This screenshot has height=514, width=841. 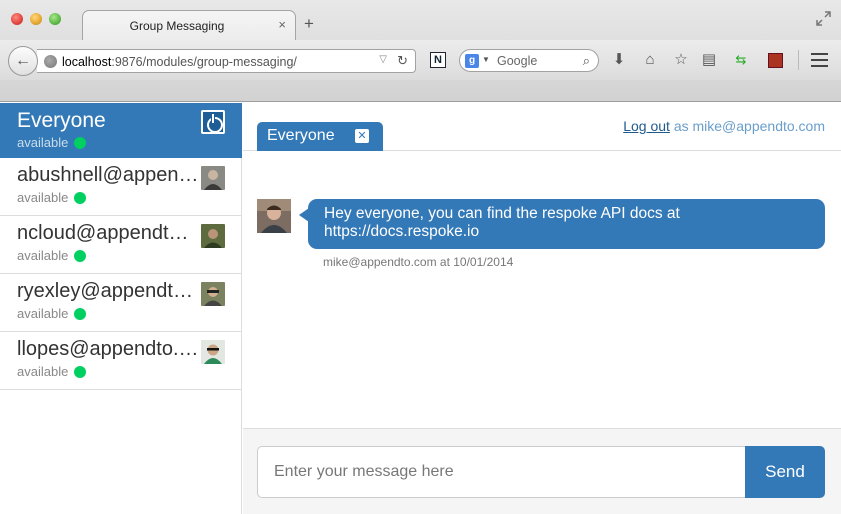 I want to click on bookmark-star-icon: ☆, so click(x=681, y=60).